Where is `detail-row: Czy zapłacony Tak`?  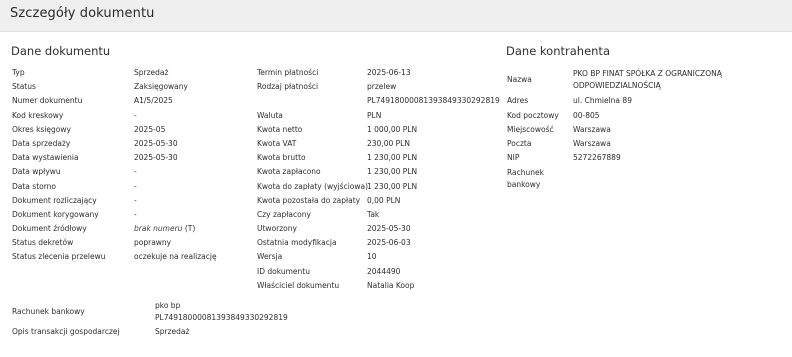
detail-row: Czy zapłacony Tak is located at coordinates (378, 215).